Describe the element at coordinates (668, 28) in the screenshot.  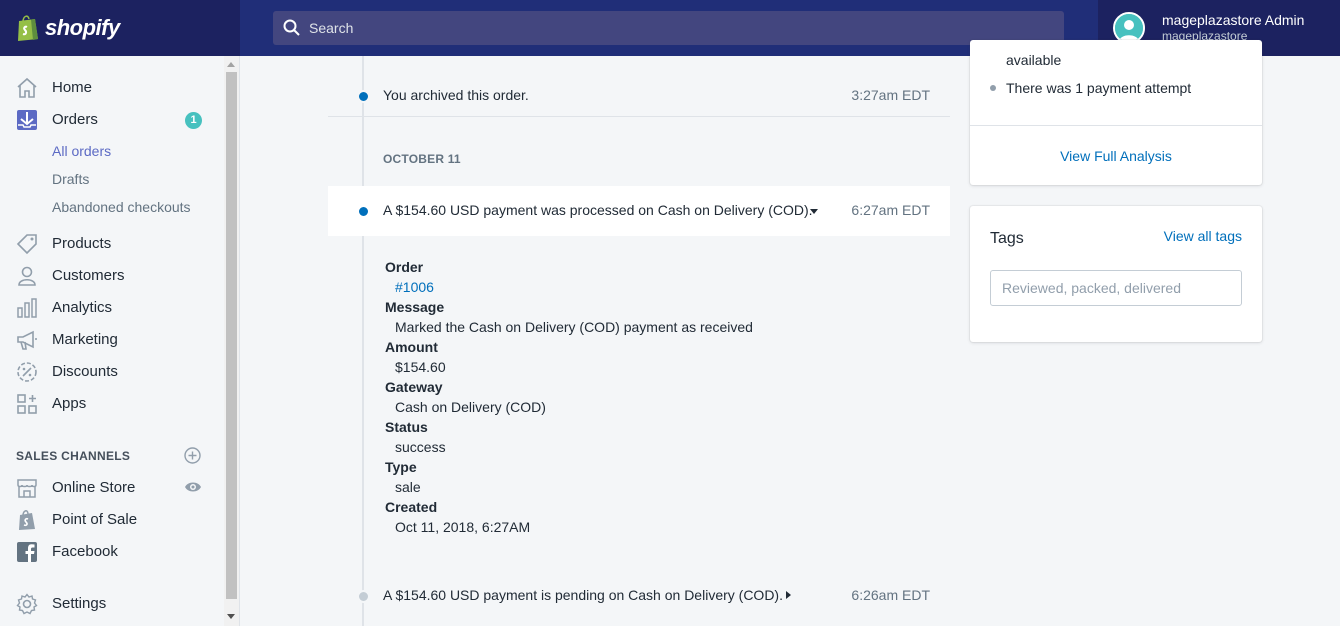
I see `search-input: Search` at that location.